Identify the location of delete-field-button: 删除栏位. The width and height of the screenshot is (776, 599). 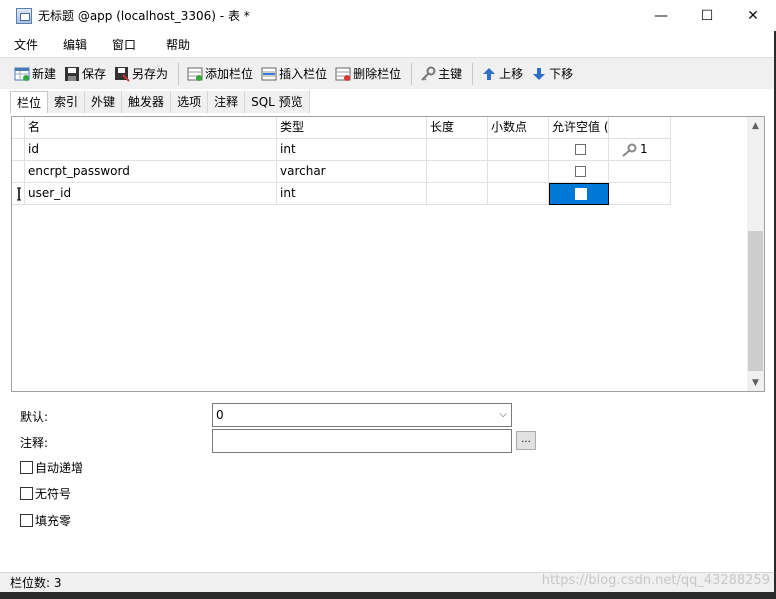
(368, 74).